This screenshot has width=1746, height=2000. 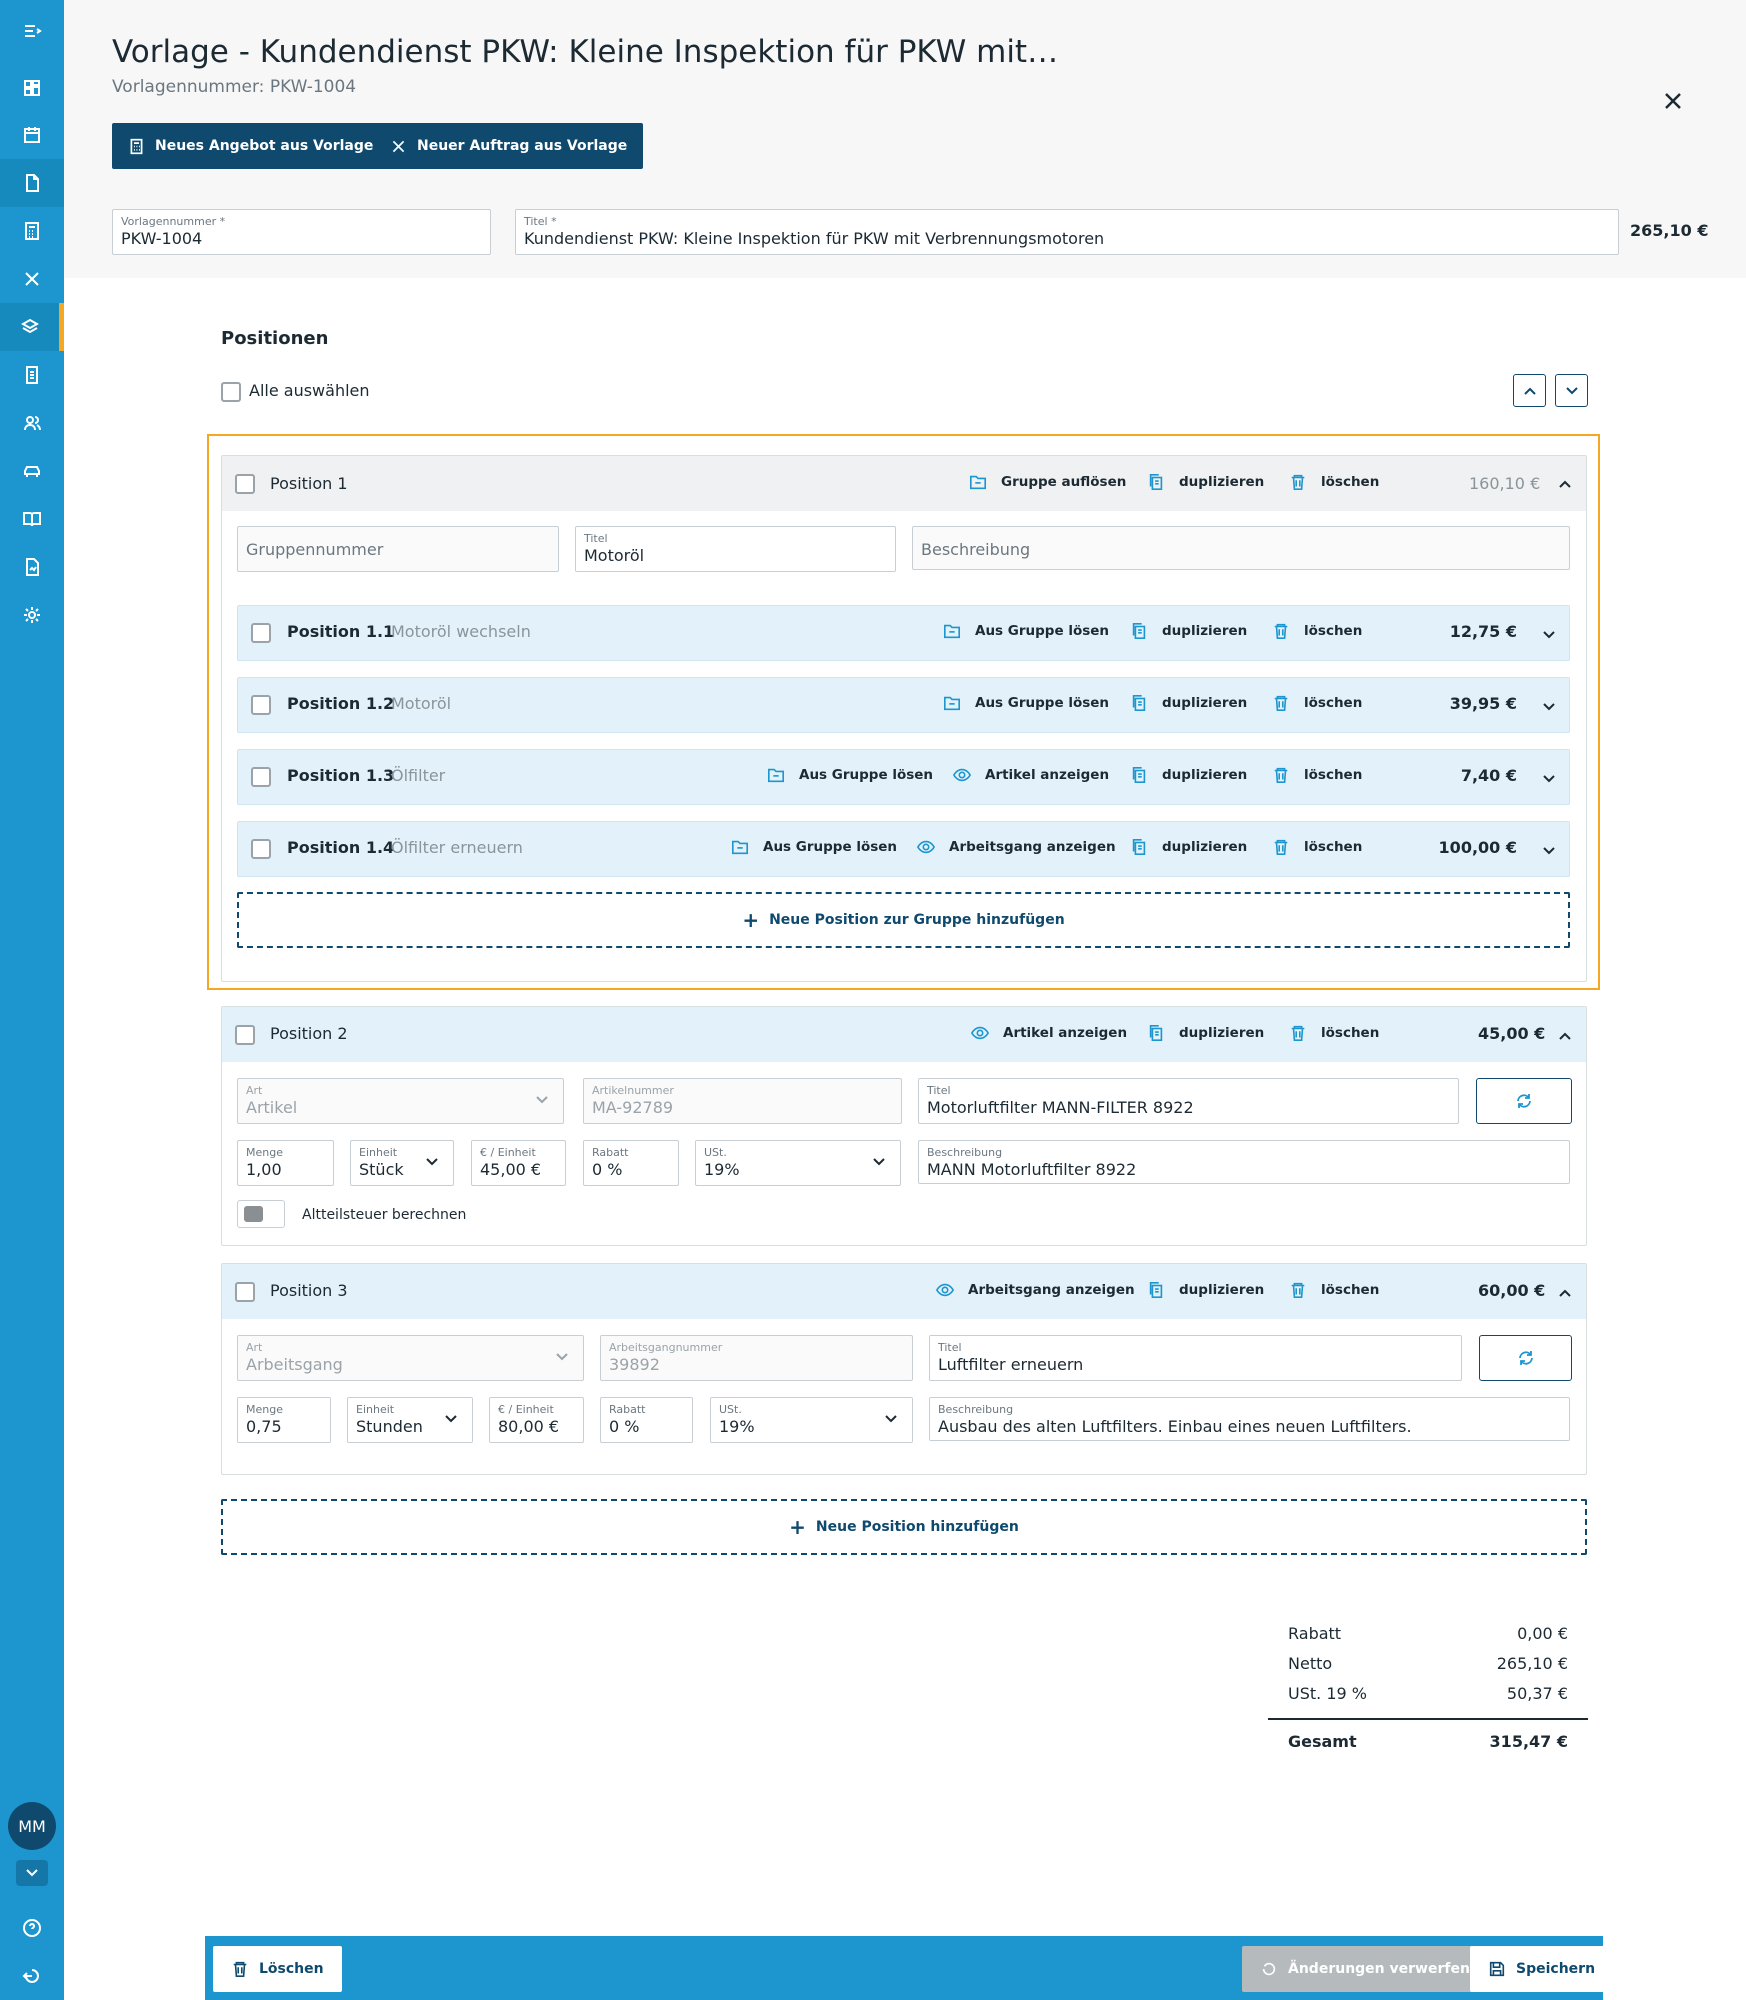 I want to click on avatar: MM, so click(x=32, y=1826).